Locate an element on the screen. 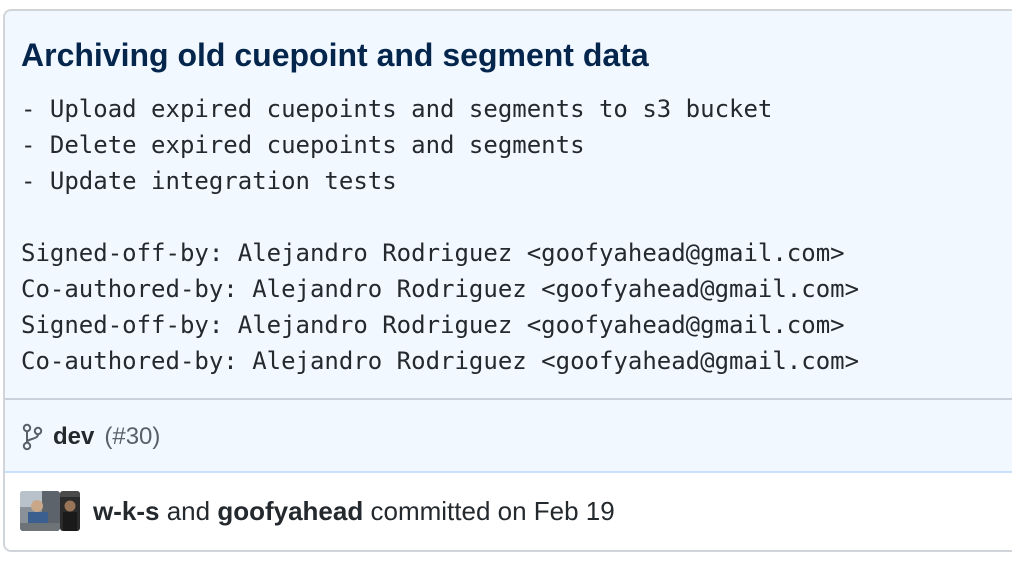  commit-meta: w-k-s and goofyahead committed on Feb 19 is located at coordinates (354, 511).